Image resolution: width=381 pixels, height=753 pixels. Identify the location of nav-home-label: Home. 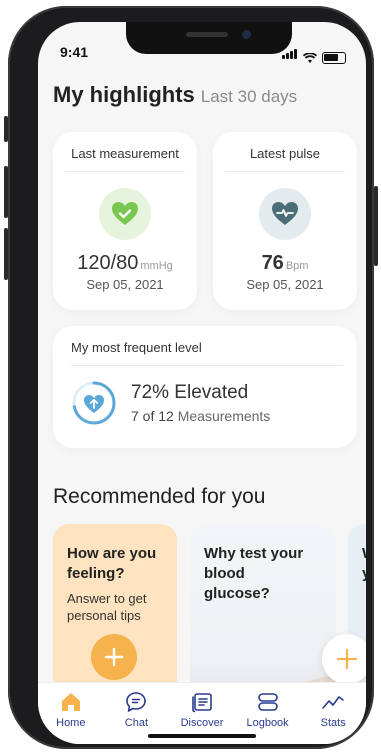
(71, 723).